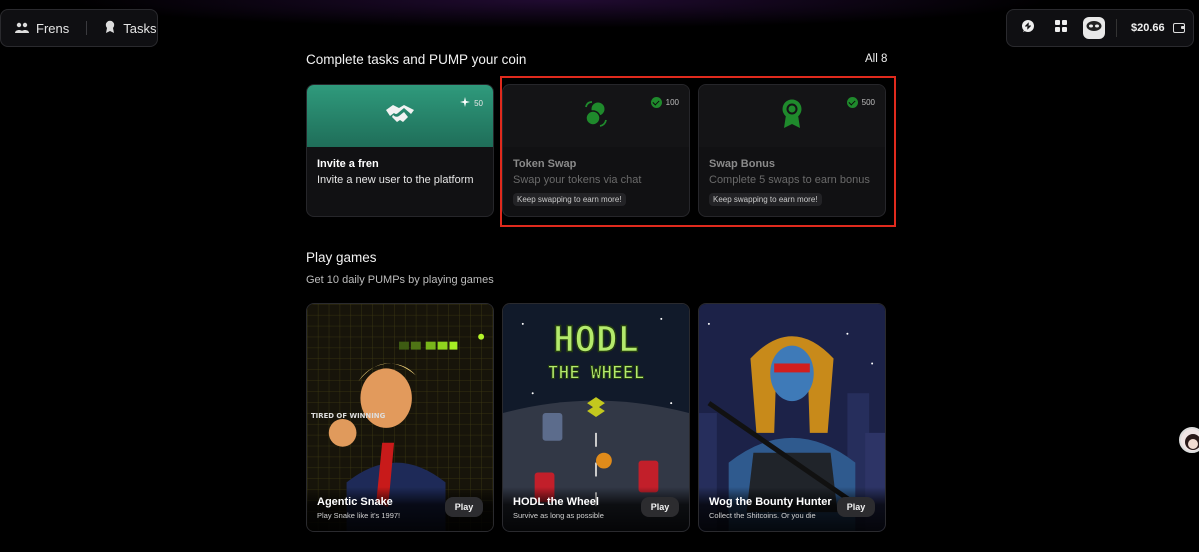  I want to click on mask-button, so click(1094, 28).